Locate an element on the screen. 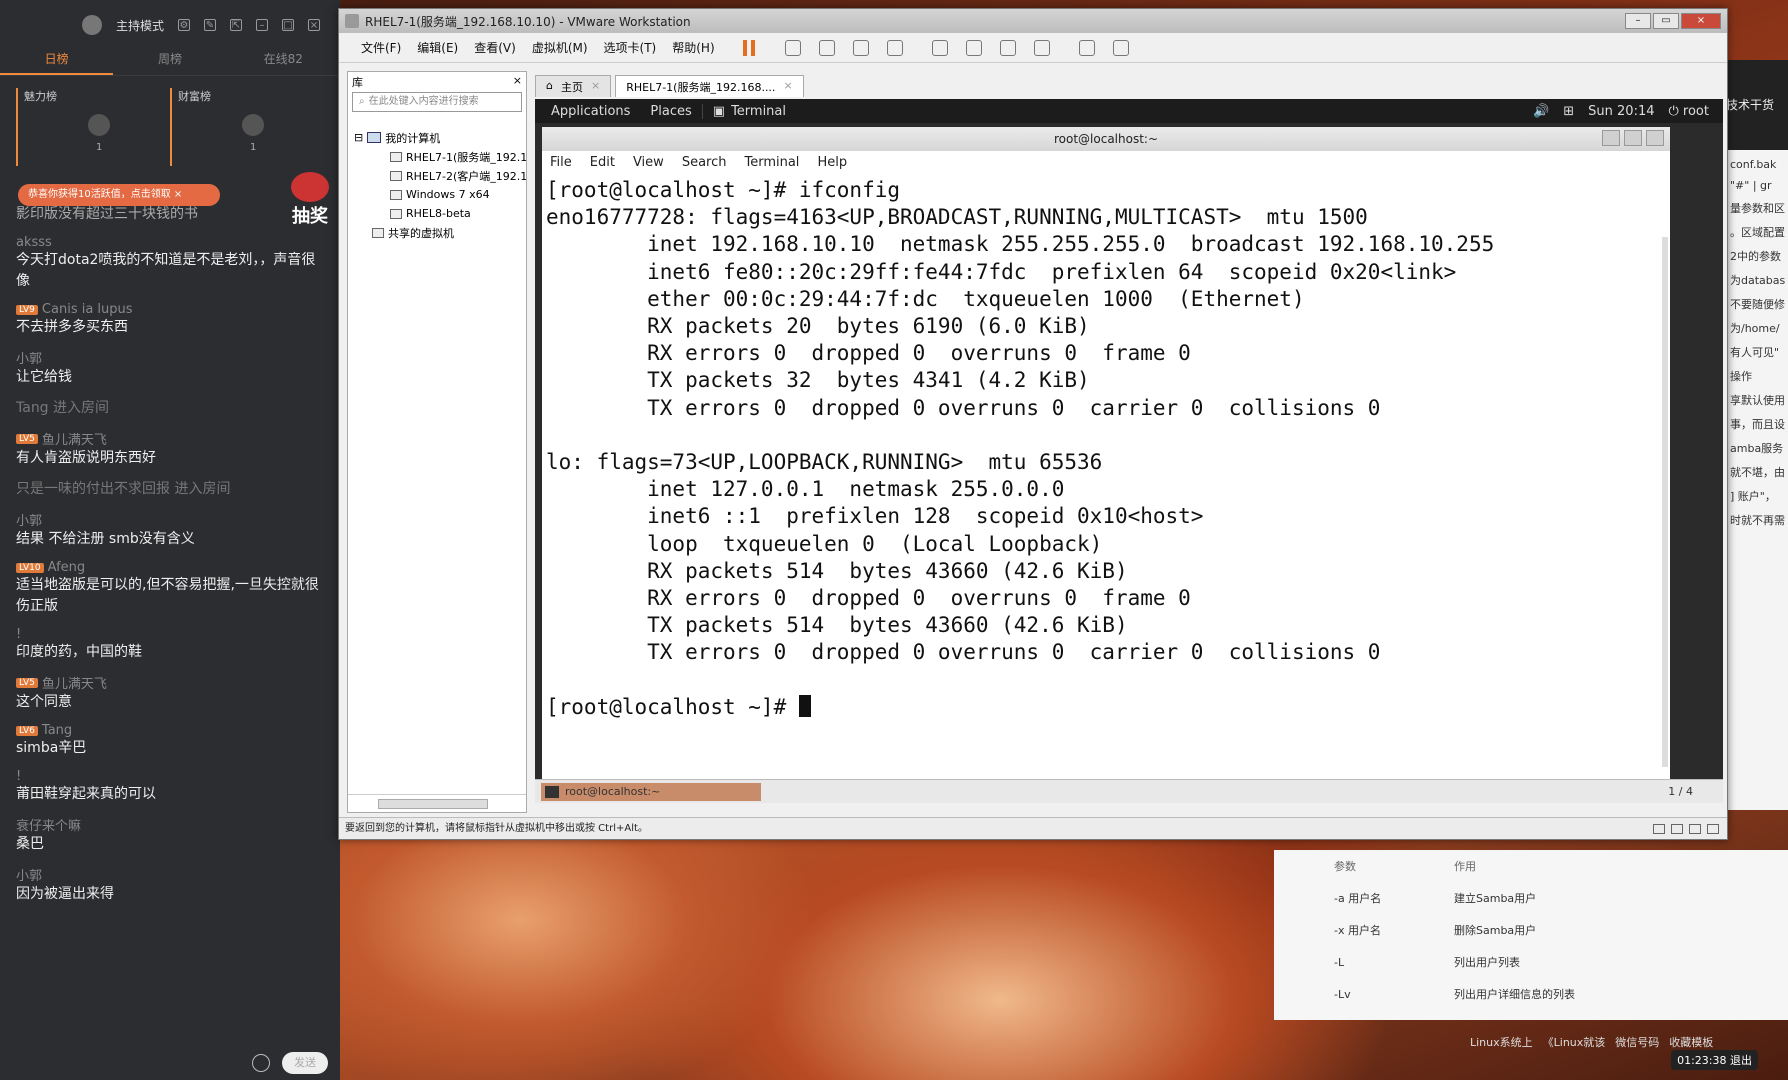 Image resolution: width=1788 pixels, height=1080 pixels. places-menu: Places is located at coordinates (670, 111).